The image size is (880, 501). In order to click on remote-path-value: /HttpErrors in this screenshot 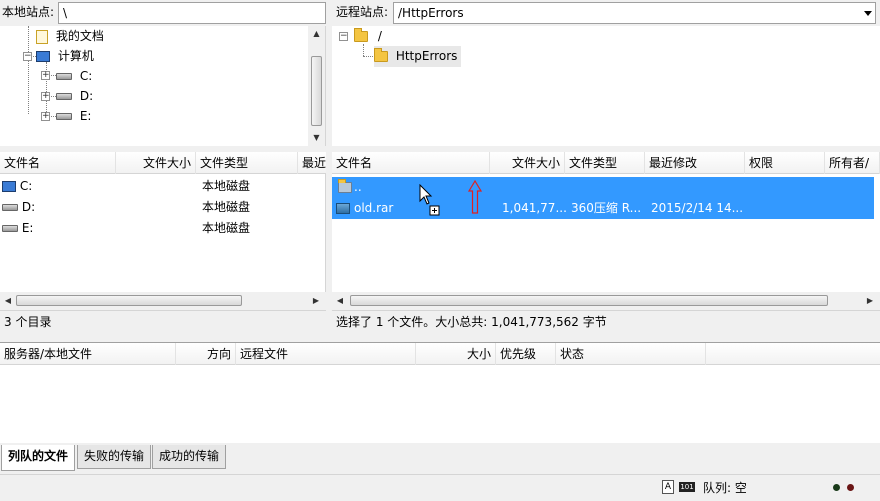, I will do `click(431, 13)`.